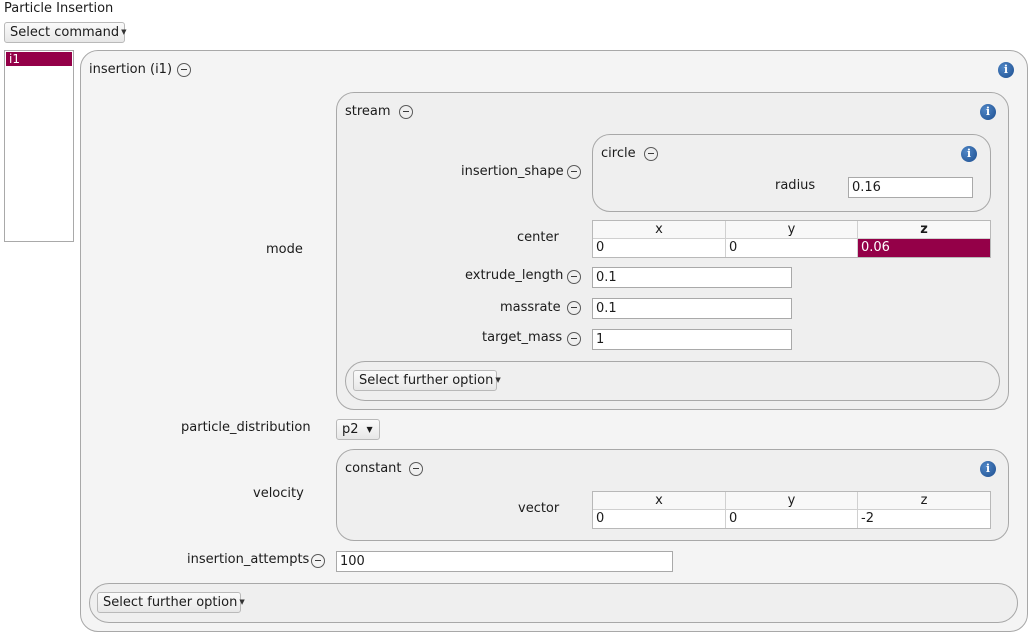 This screenshot has height=638, width=1032. I want to click on stream-further-option-button: Select further option ▼, so click(427, 380).